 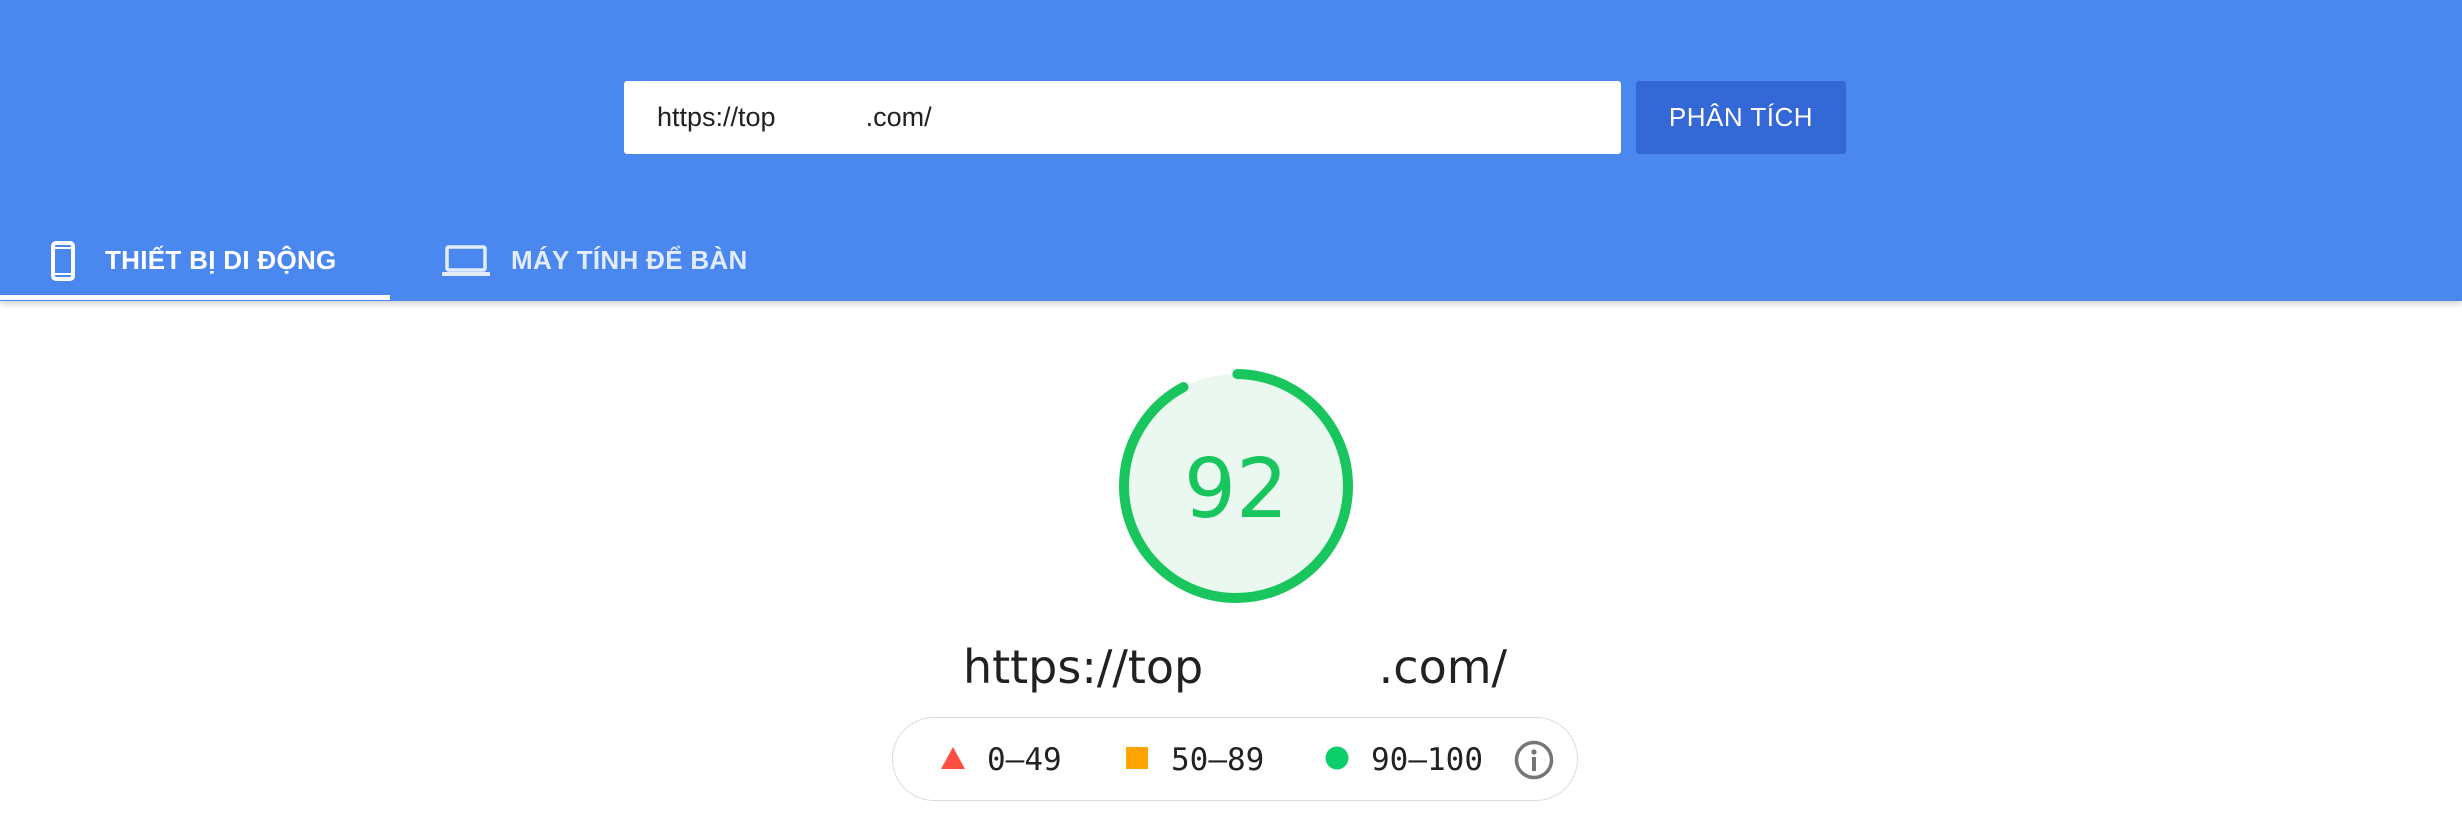 What do you see at coordinates (1236, 489) in the screenshot?
I see `performance-score: 92` at bounding box center [1236, 489].